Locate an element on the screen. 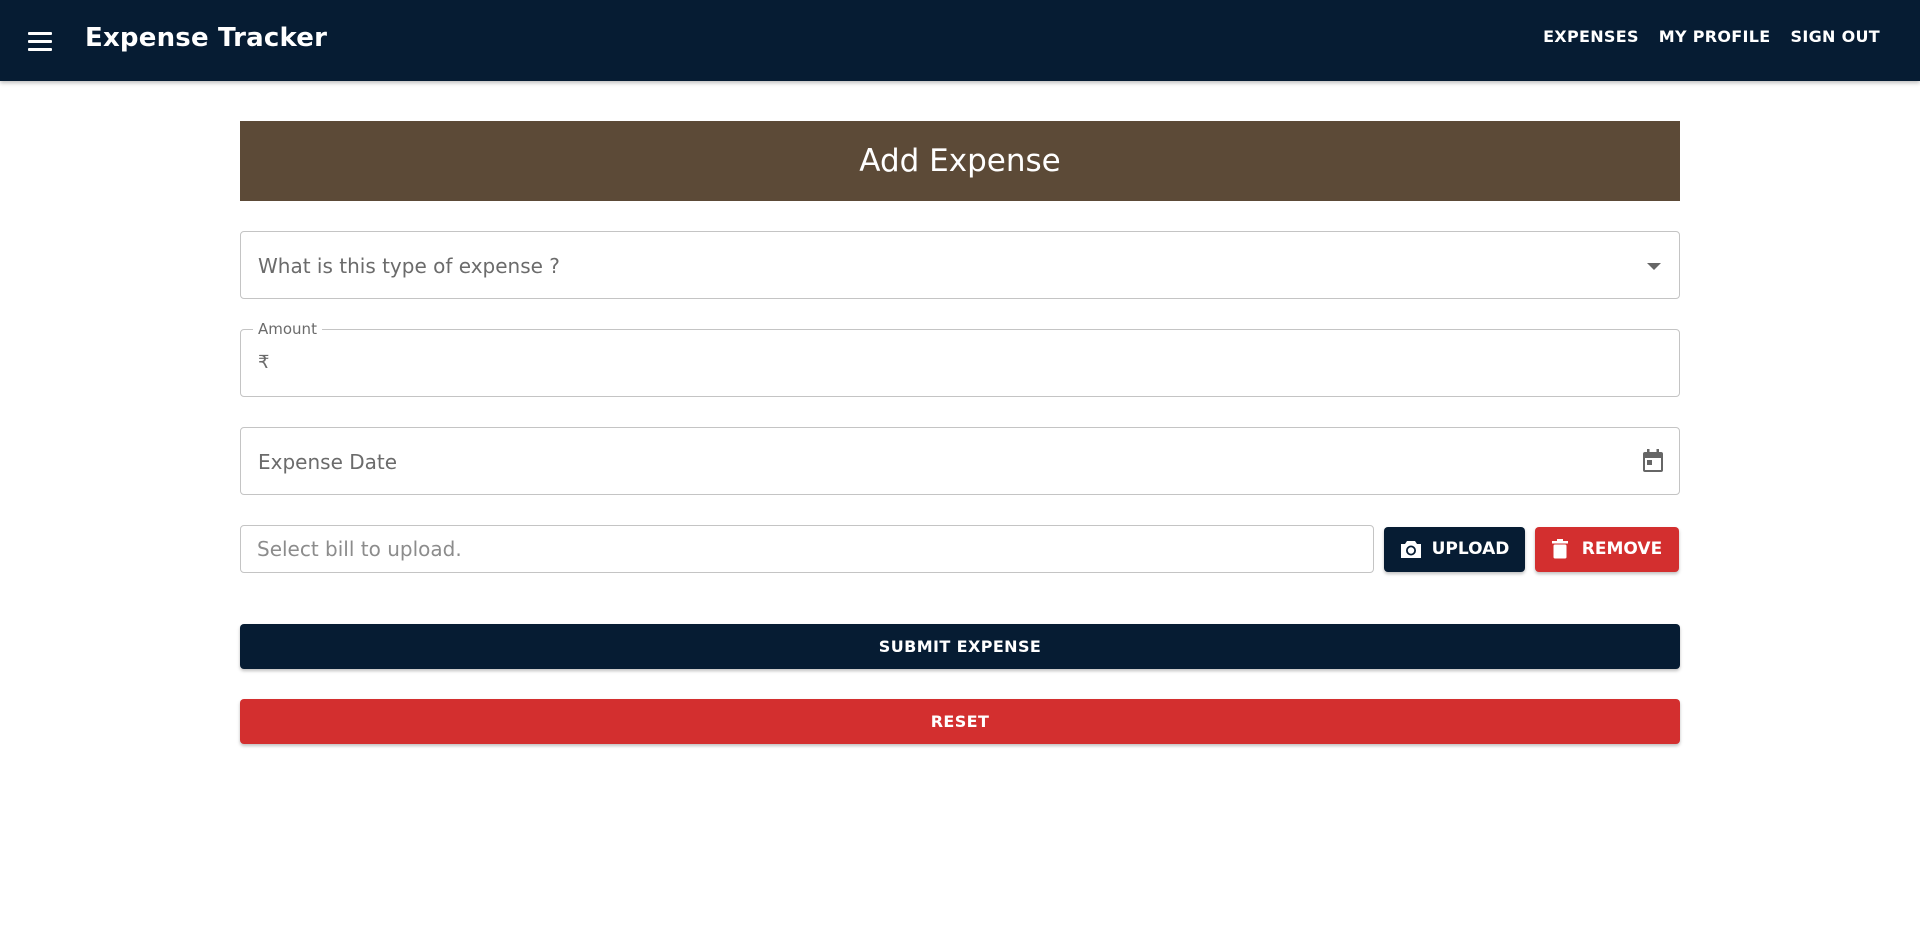  top-nav: EXPENSES MY PROFILE SIGN OUT is located at coordinates (1711, 36).